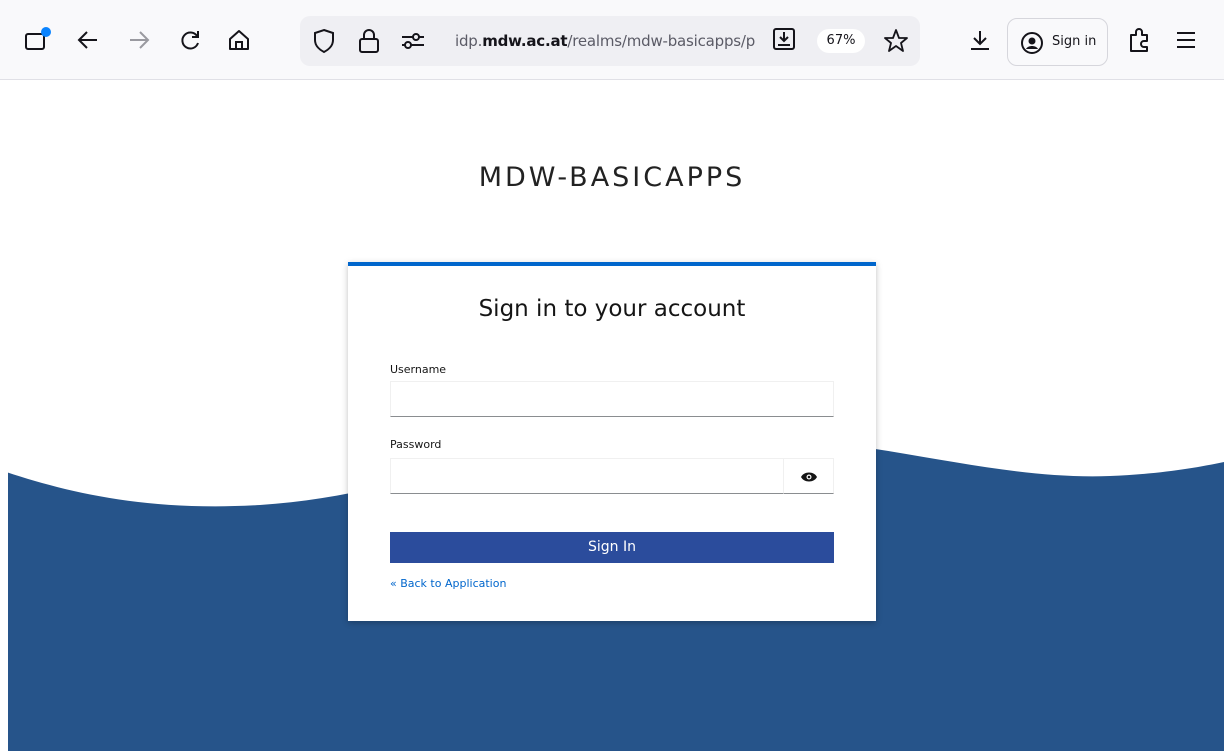 This screenshot has width=1224, height=751. I want to click on forward-arrow-icon, so click(139, 40).